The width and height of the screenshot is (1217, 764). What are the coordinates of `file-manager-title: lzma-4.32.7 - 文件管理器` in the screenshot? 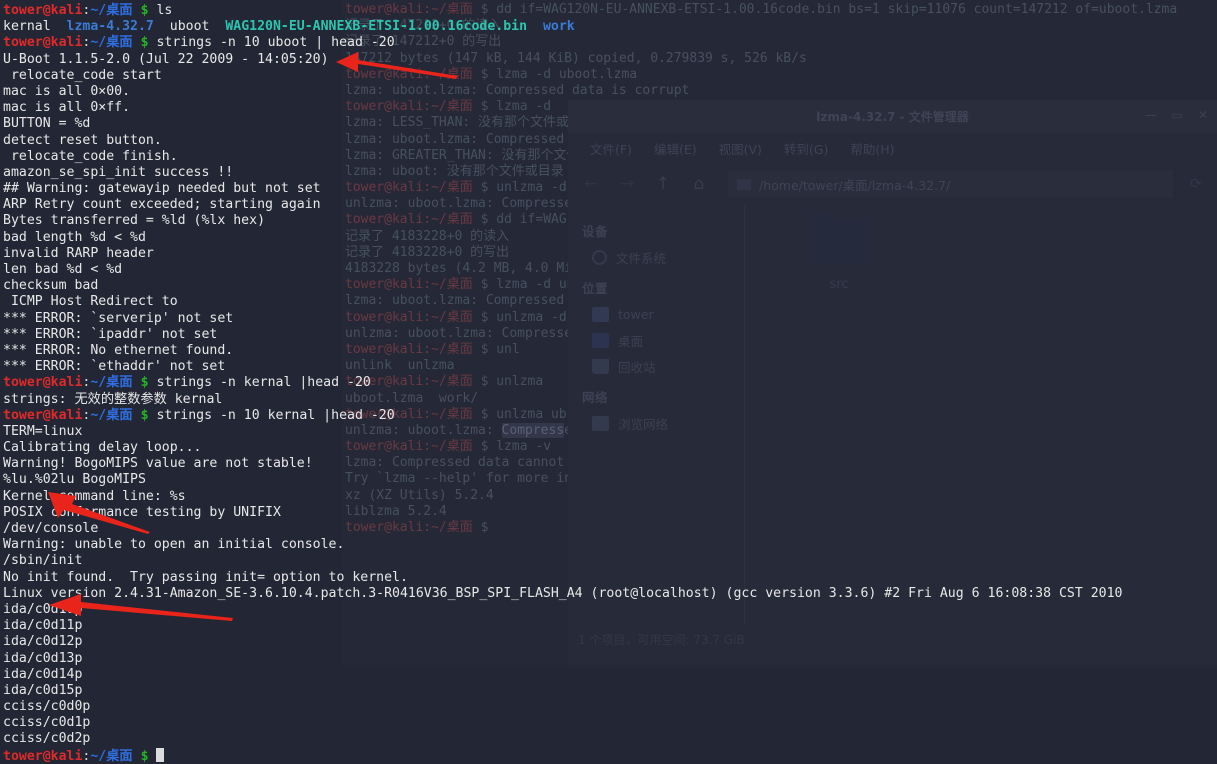 It's located at (892, 117).